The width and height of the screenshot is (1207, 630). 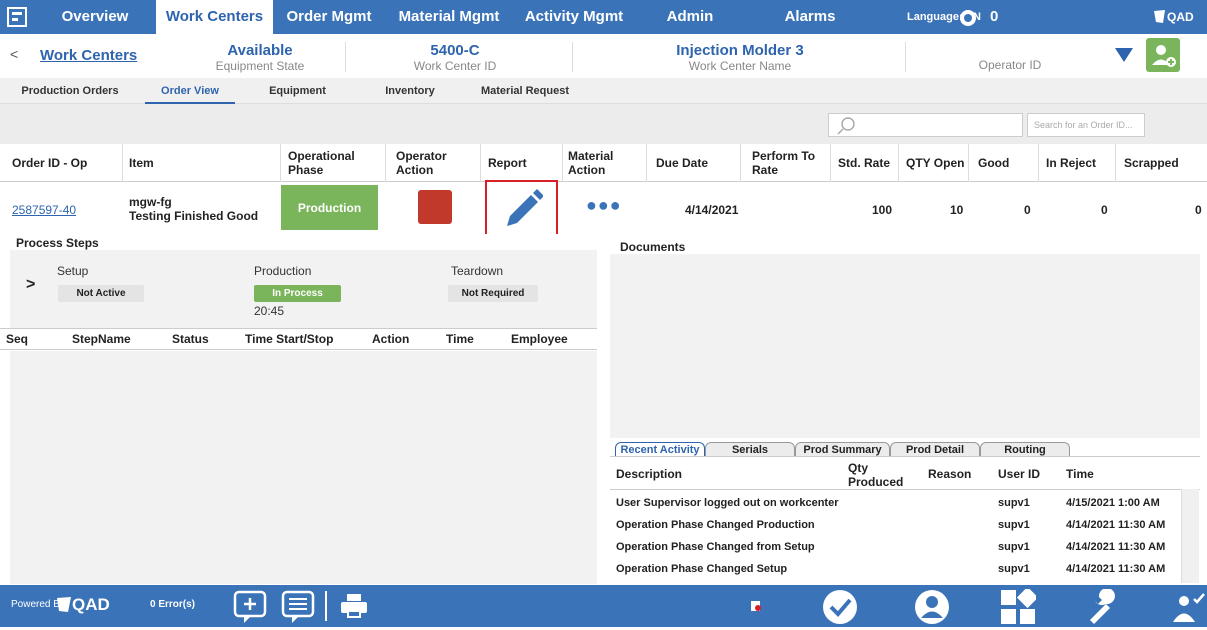 I want to click on step-setup-name: Setup, so click(x=73, y=271).